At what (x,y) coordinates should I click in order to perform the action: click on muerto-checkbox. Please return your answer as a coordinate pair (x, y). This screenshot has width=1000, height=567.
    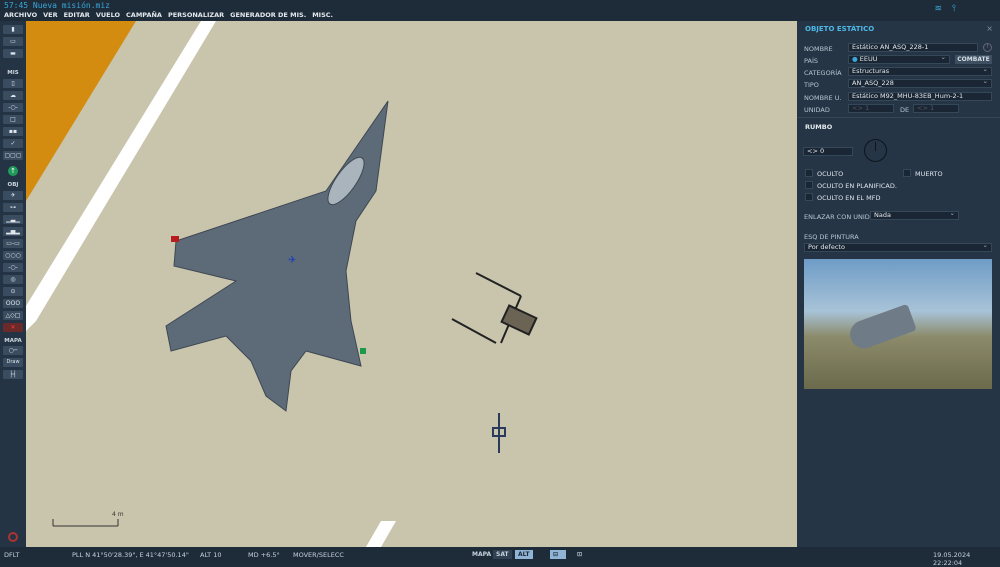
    Looking at the image, I should click on (907, 173).